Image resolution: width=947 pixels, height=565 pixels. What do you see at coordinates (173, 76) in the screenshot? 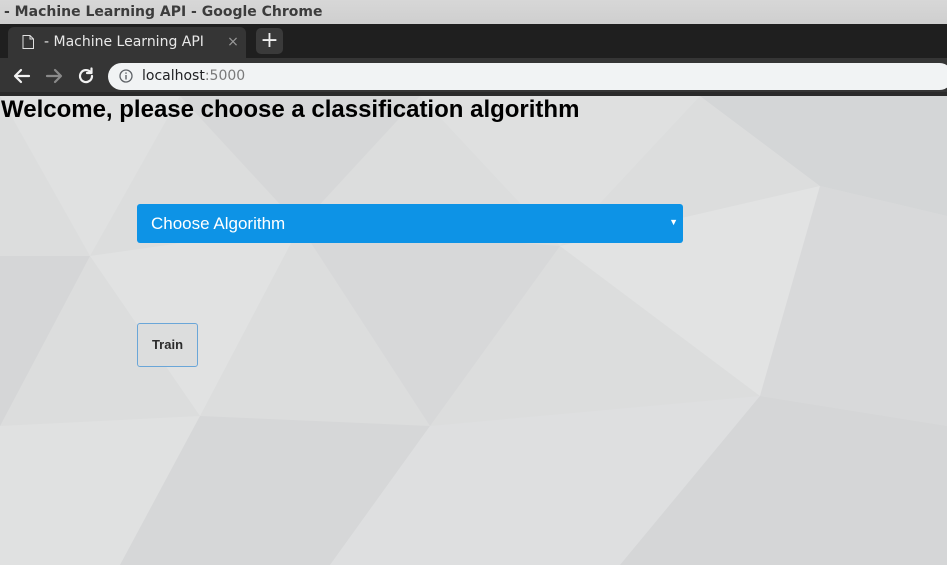
I see `url-host: localhost` at bounding box center [173, 76].